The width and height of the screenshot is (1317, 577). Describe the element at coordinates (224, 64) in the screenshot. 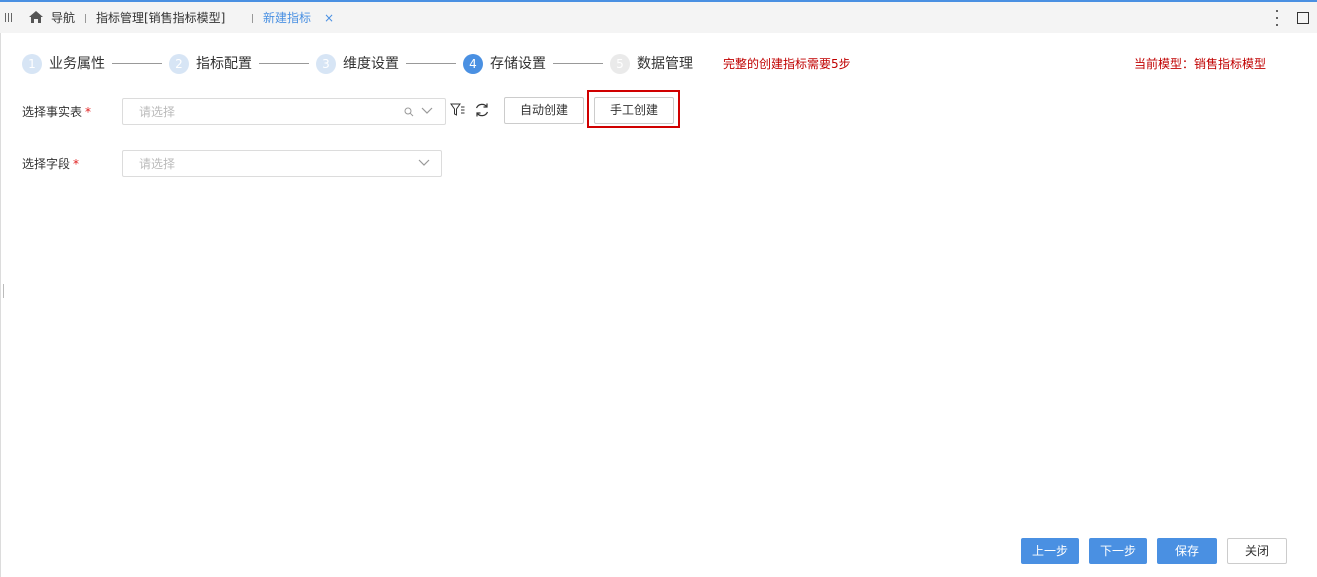

I see `step-2-label: 指标配置` at that location.